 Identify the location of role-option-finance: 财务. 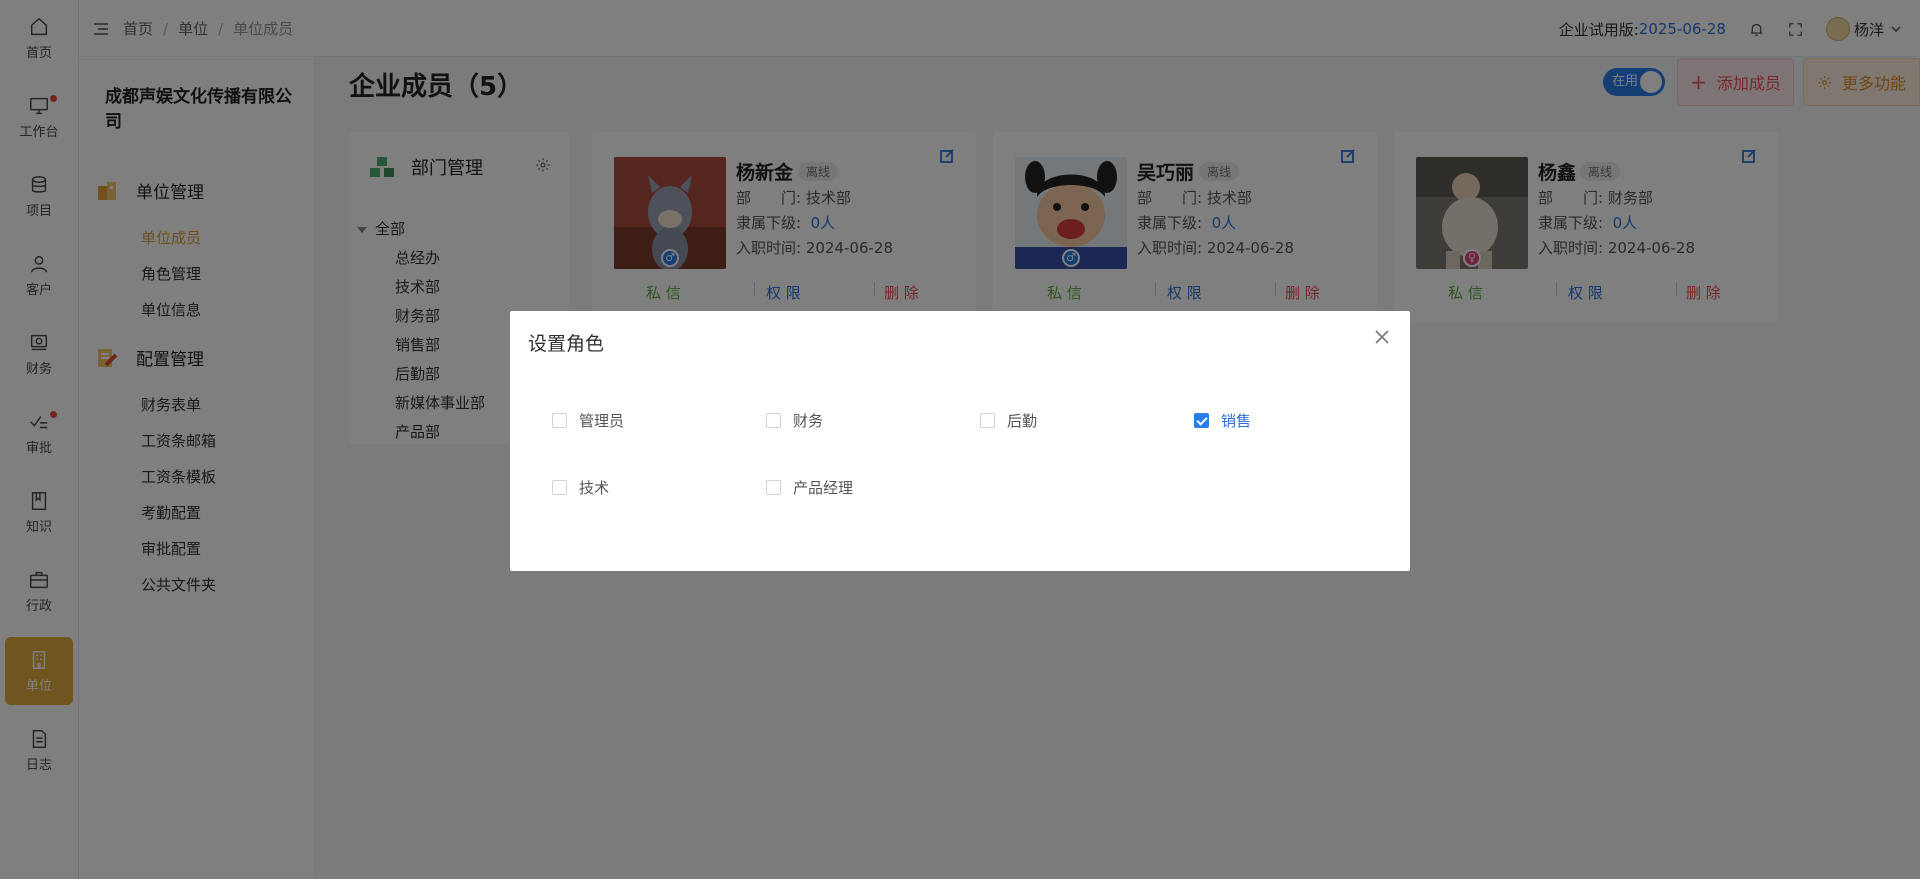
(794, 420).